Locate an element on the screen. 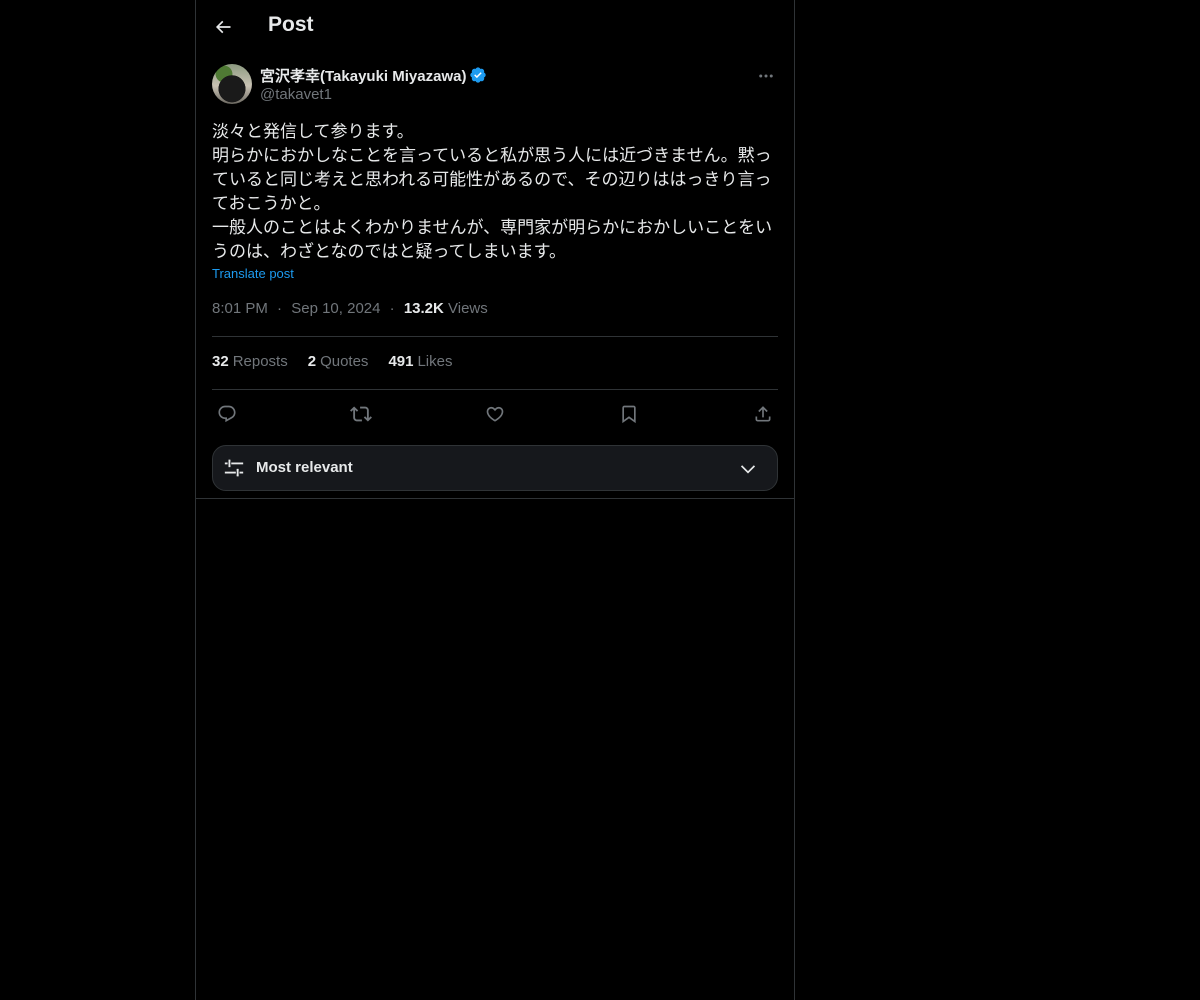 The width and height of the screenshot is (1200, 1000). reply-button is located at coordinates (227, 414).